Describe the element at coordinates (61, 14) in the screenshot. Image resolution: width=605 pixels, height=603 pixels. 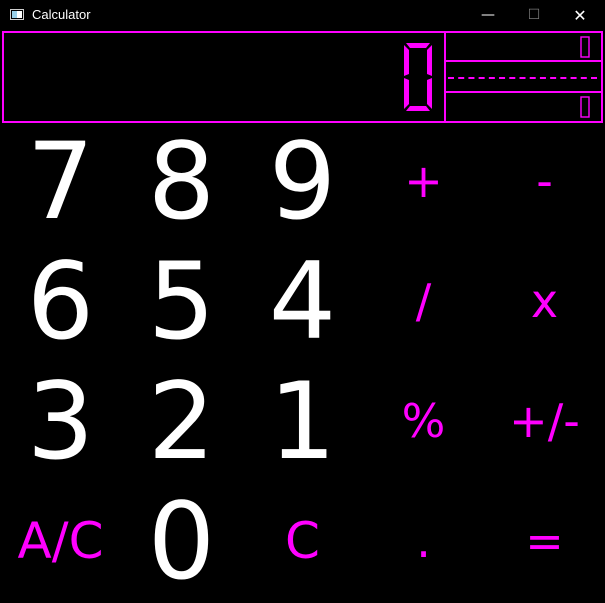
I see `window-title: Calculator` at that location.